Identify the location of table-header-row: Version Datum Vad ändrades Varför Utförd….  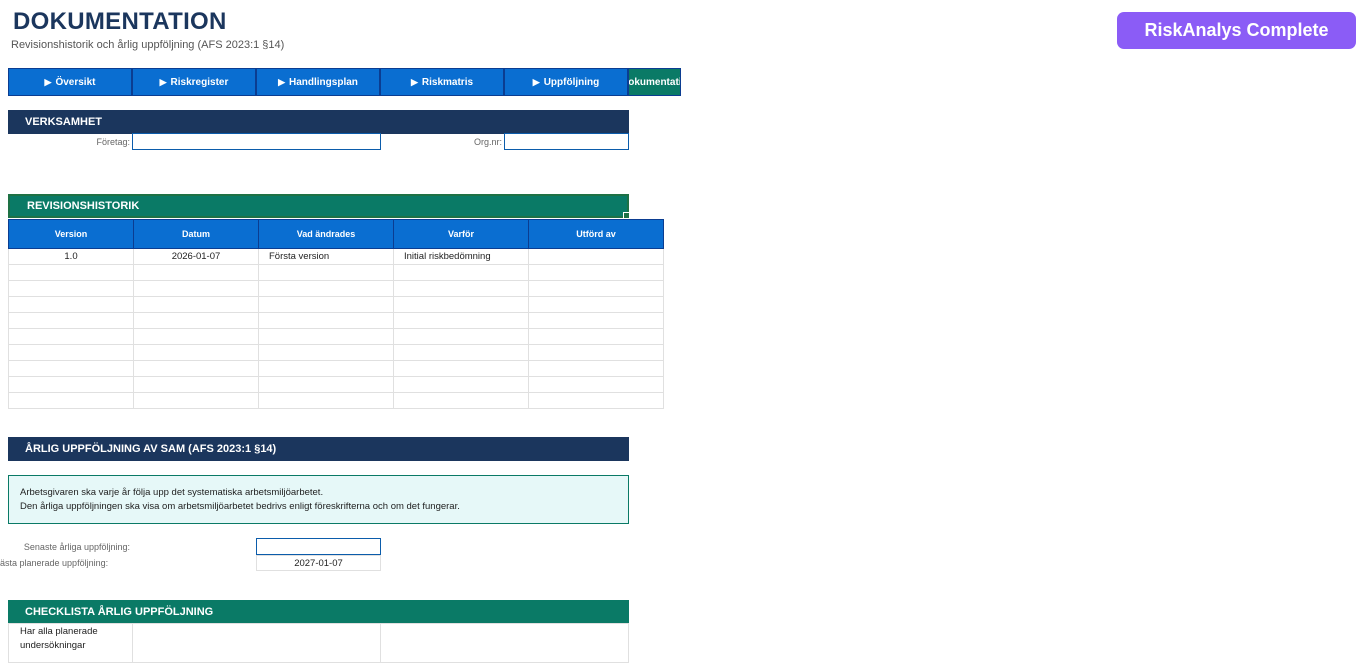
(336, 234).